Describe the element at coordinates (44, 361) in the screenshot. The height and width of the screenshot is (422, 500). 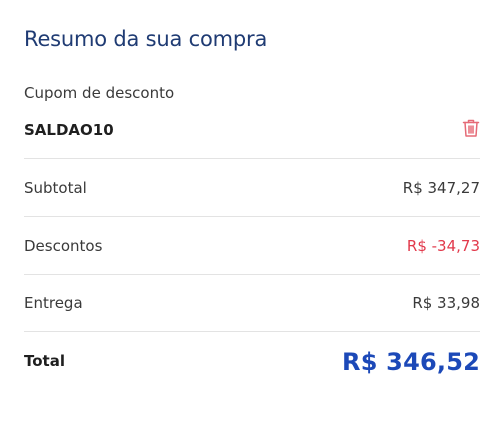
I see `total-label: Total` at that location.